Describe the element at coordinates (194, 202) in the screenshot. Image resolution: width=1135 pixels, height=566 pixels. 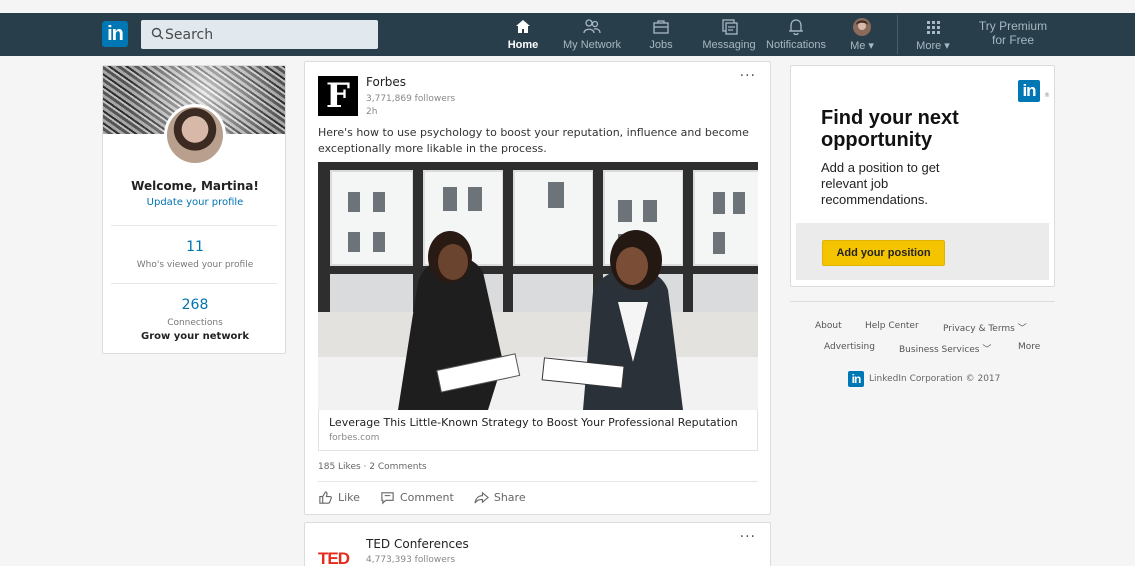
I see `update-profile-link: Update your profile` at that location.